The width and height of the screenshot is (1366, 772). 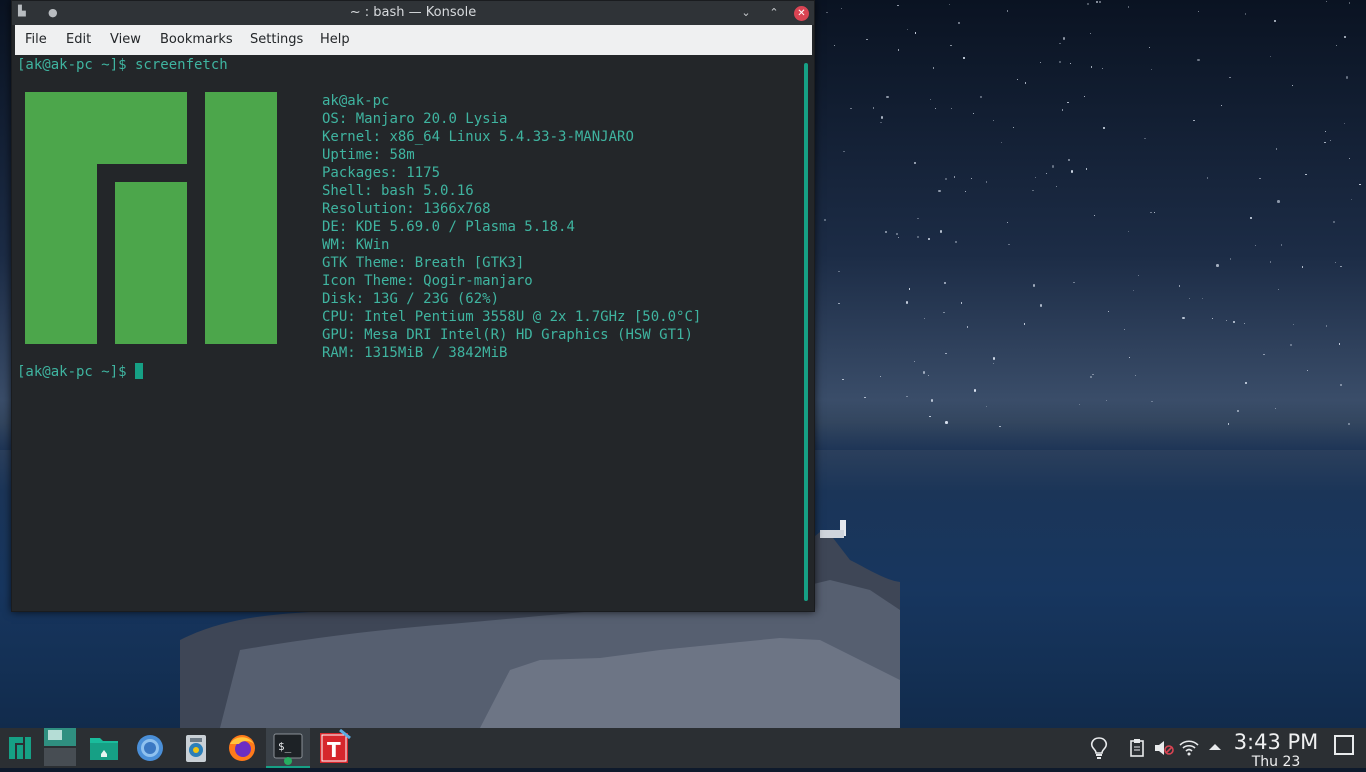 What do you see at coordinates (1215, 747) in the screenshot?
I see `expand-tray-icon` at bounding box center [1215, 747].